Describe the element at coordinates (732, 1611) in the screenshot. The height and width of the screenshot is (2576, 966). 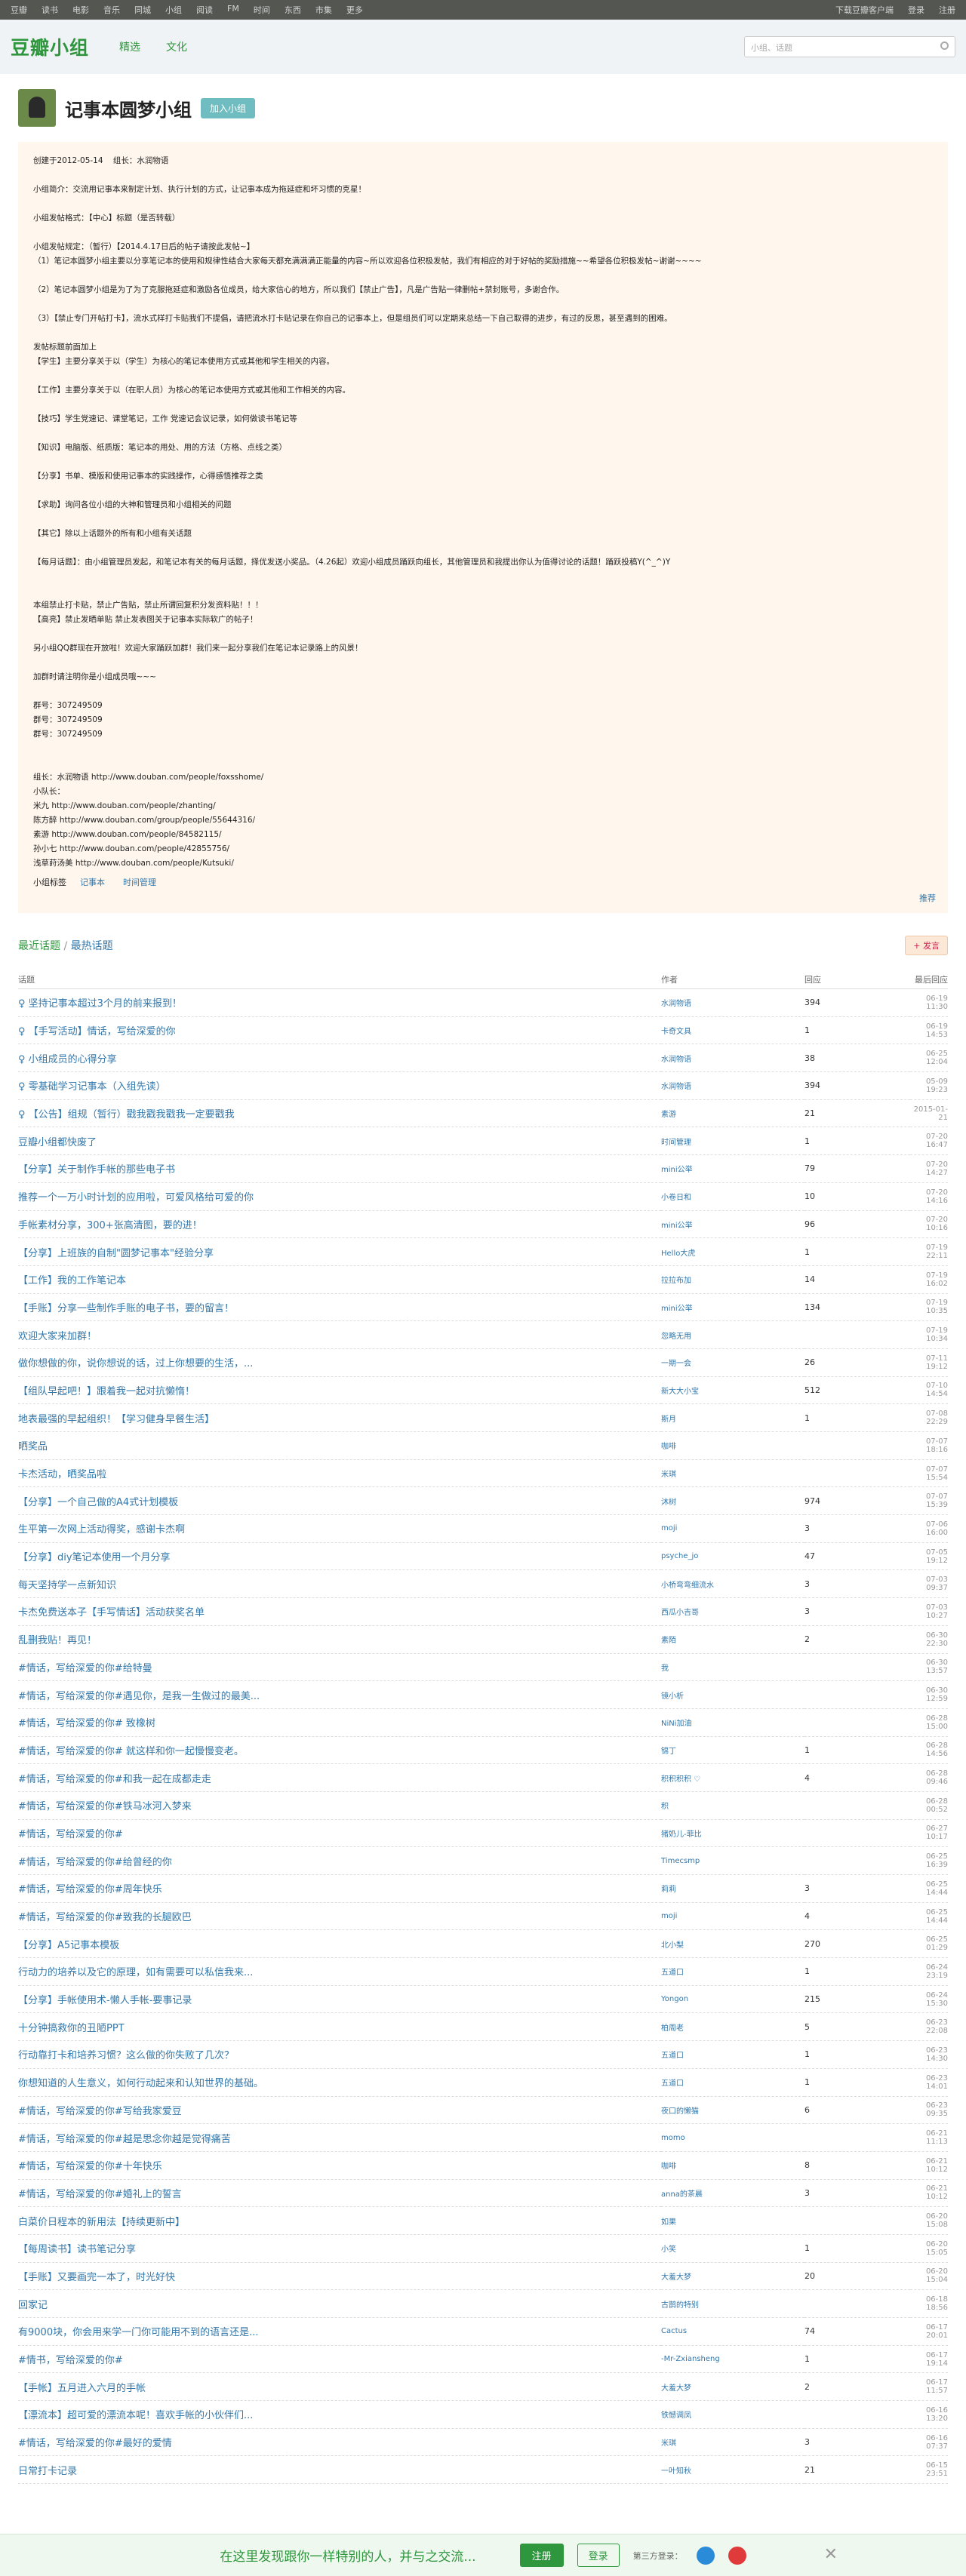
I see `topic-author: 西瓜小吉哥` at that location.